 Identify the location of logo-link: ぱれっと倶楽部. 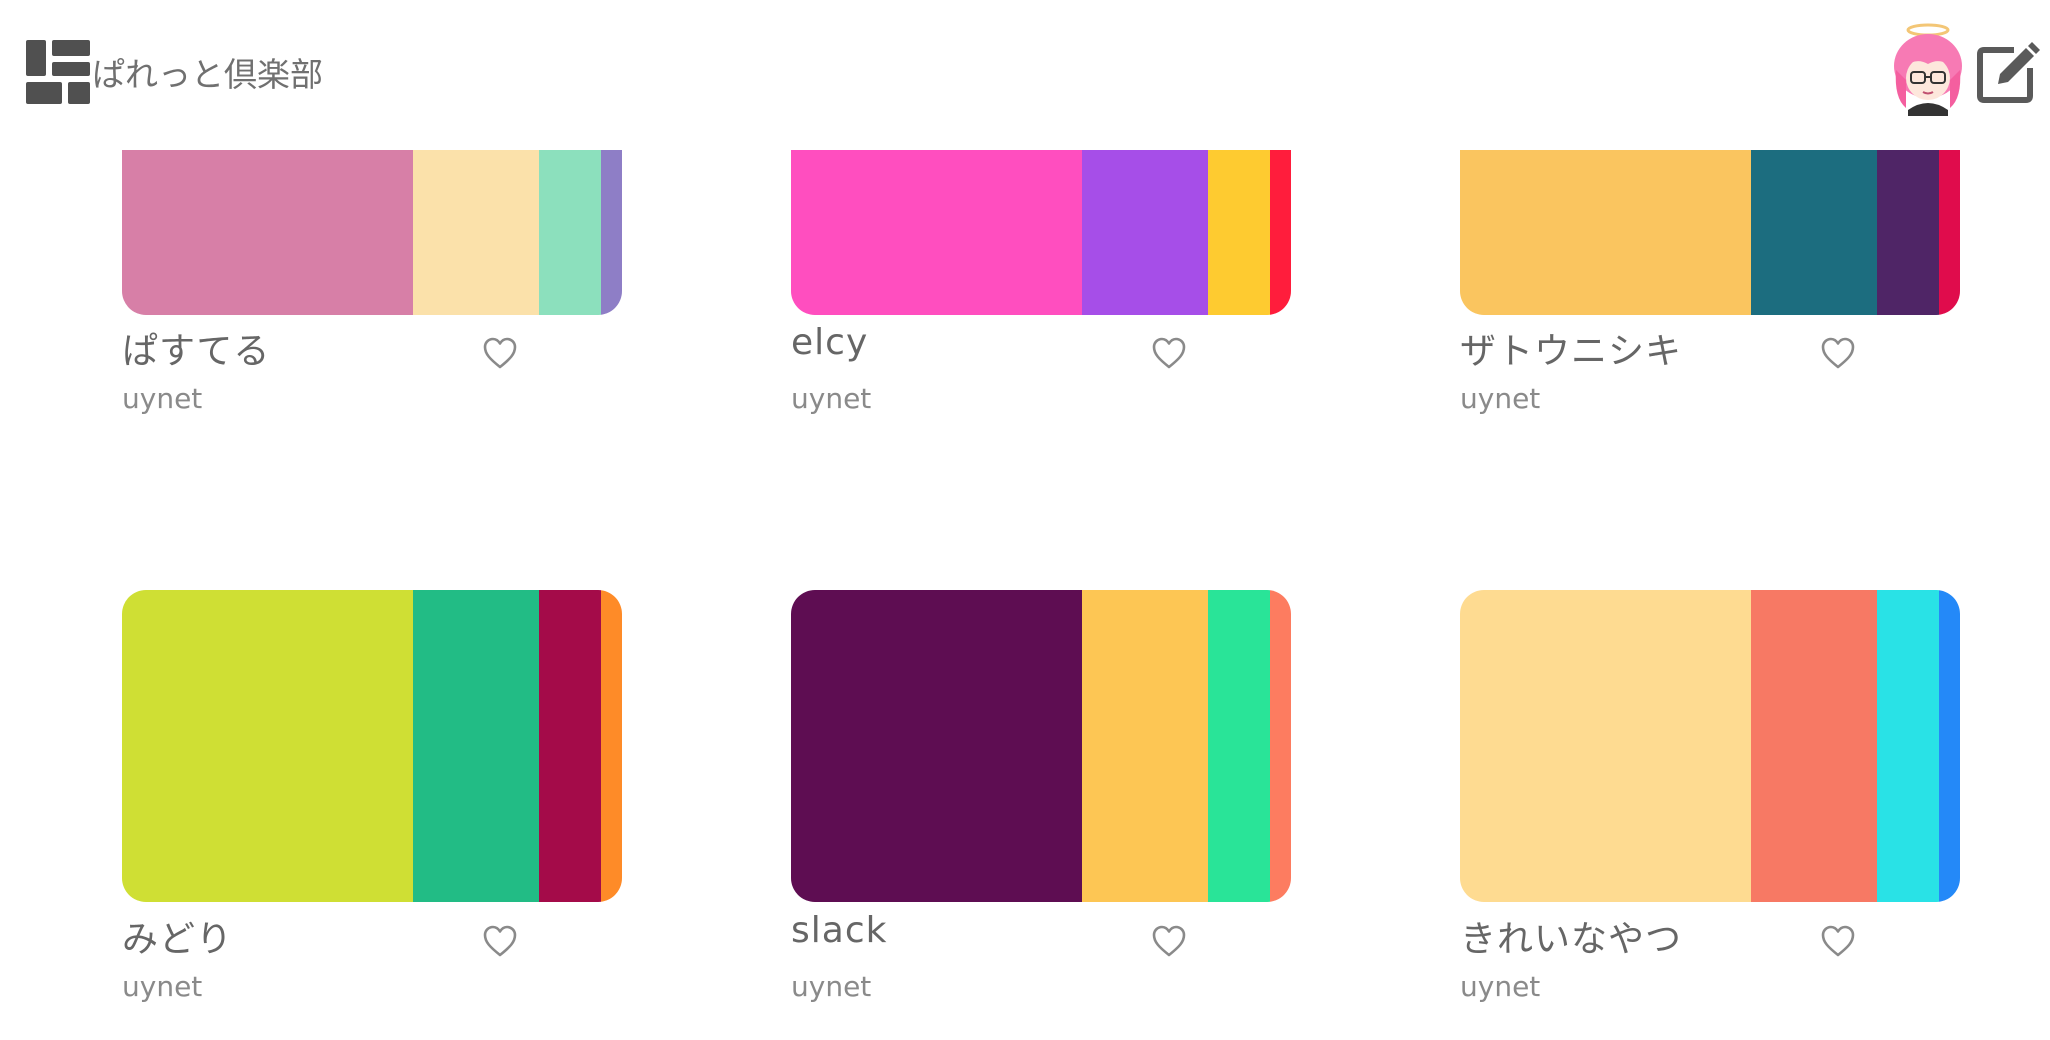
(174, 72).